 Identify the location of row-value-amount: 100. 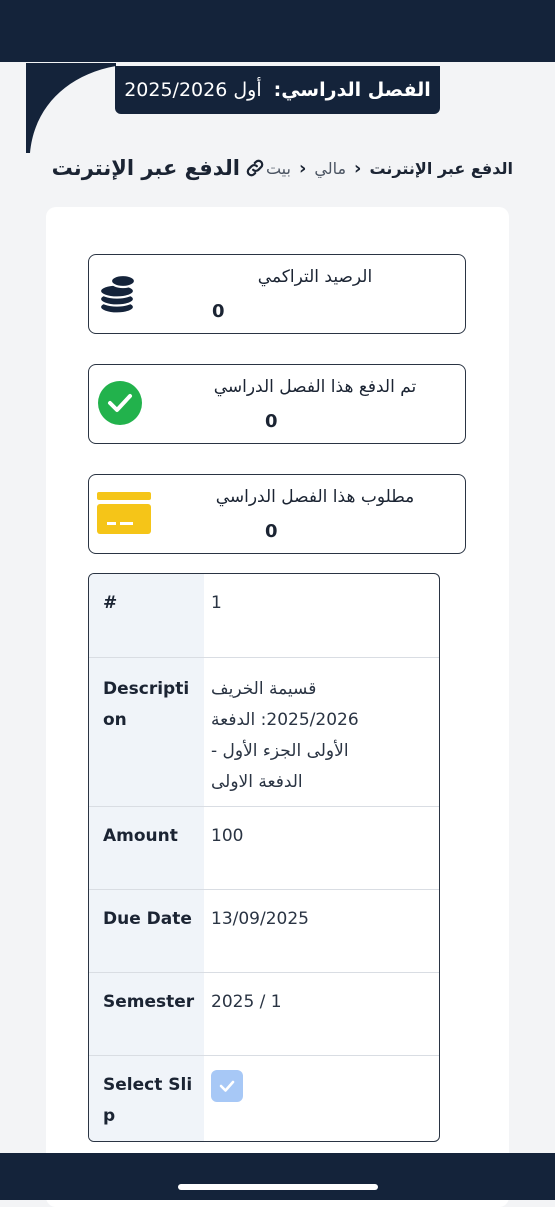
(227, 836).